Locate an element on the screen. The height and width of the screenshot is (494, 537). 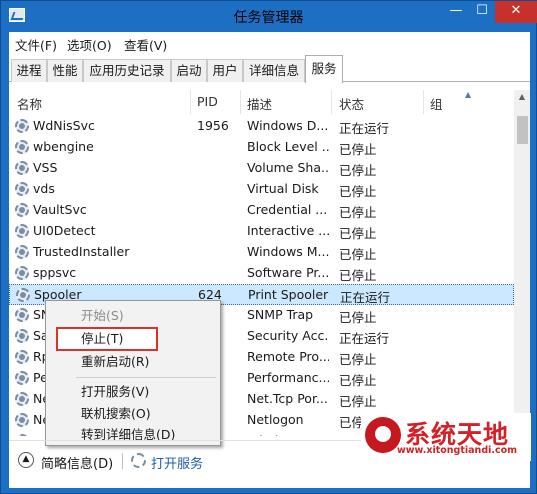
column-pid: PID is located at coordinates (207, 101).